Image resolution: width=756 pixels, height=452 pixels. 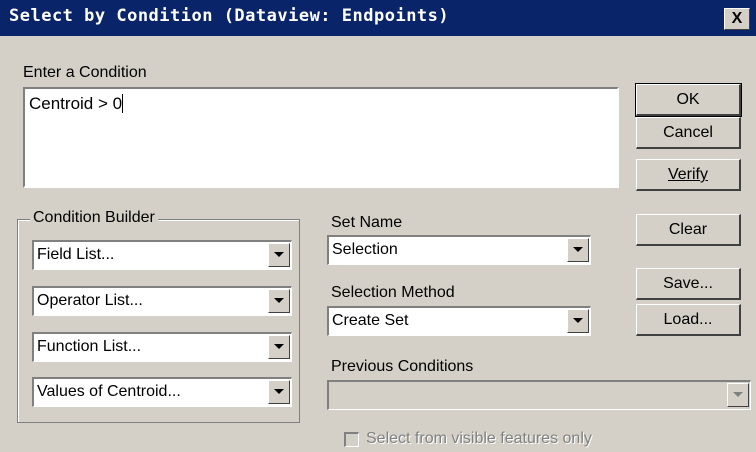 I want to click on clear-button: Clear, so click(x=688, y=230).